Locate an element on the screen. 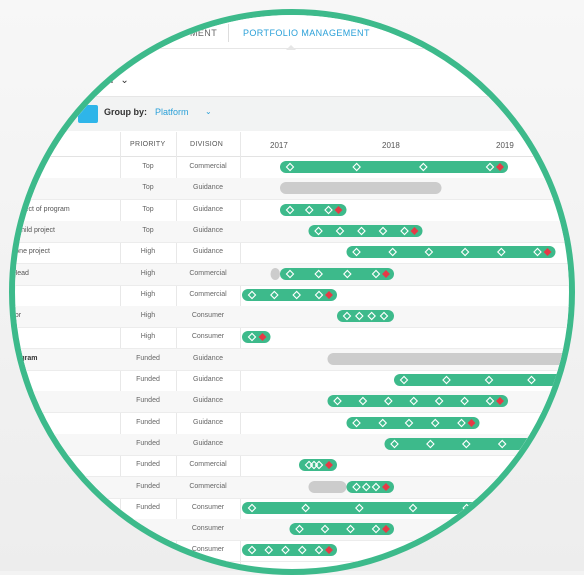 The height and width of the screenshot is (575, 584). year-label-2017: 2017 is located at coordinates (279, 145).